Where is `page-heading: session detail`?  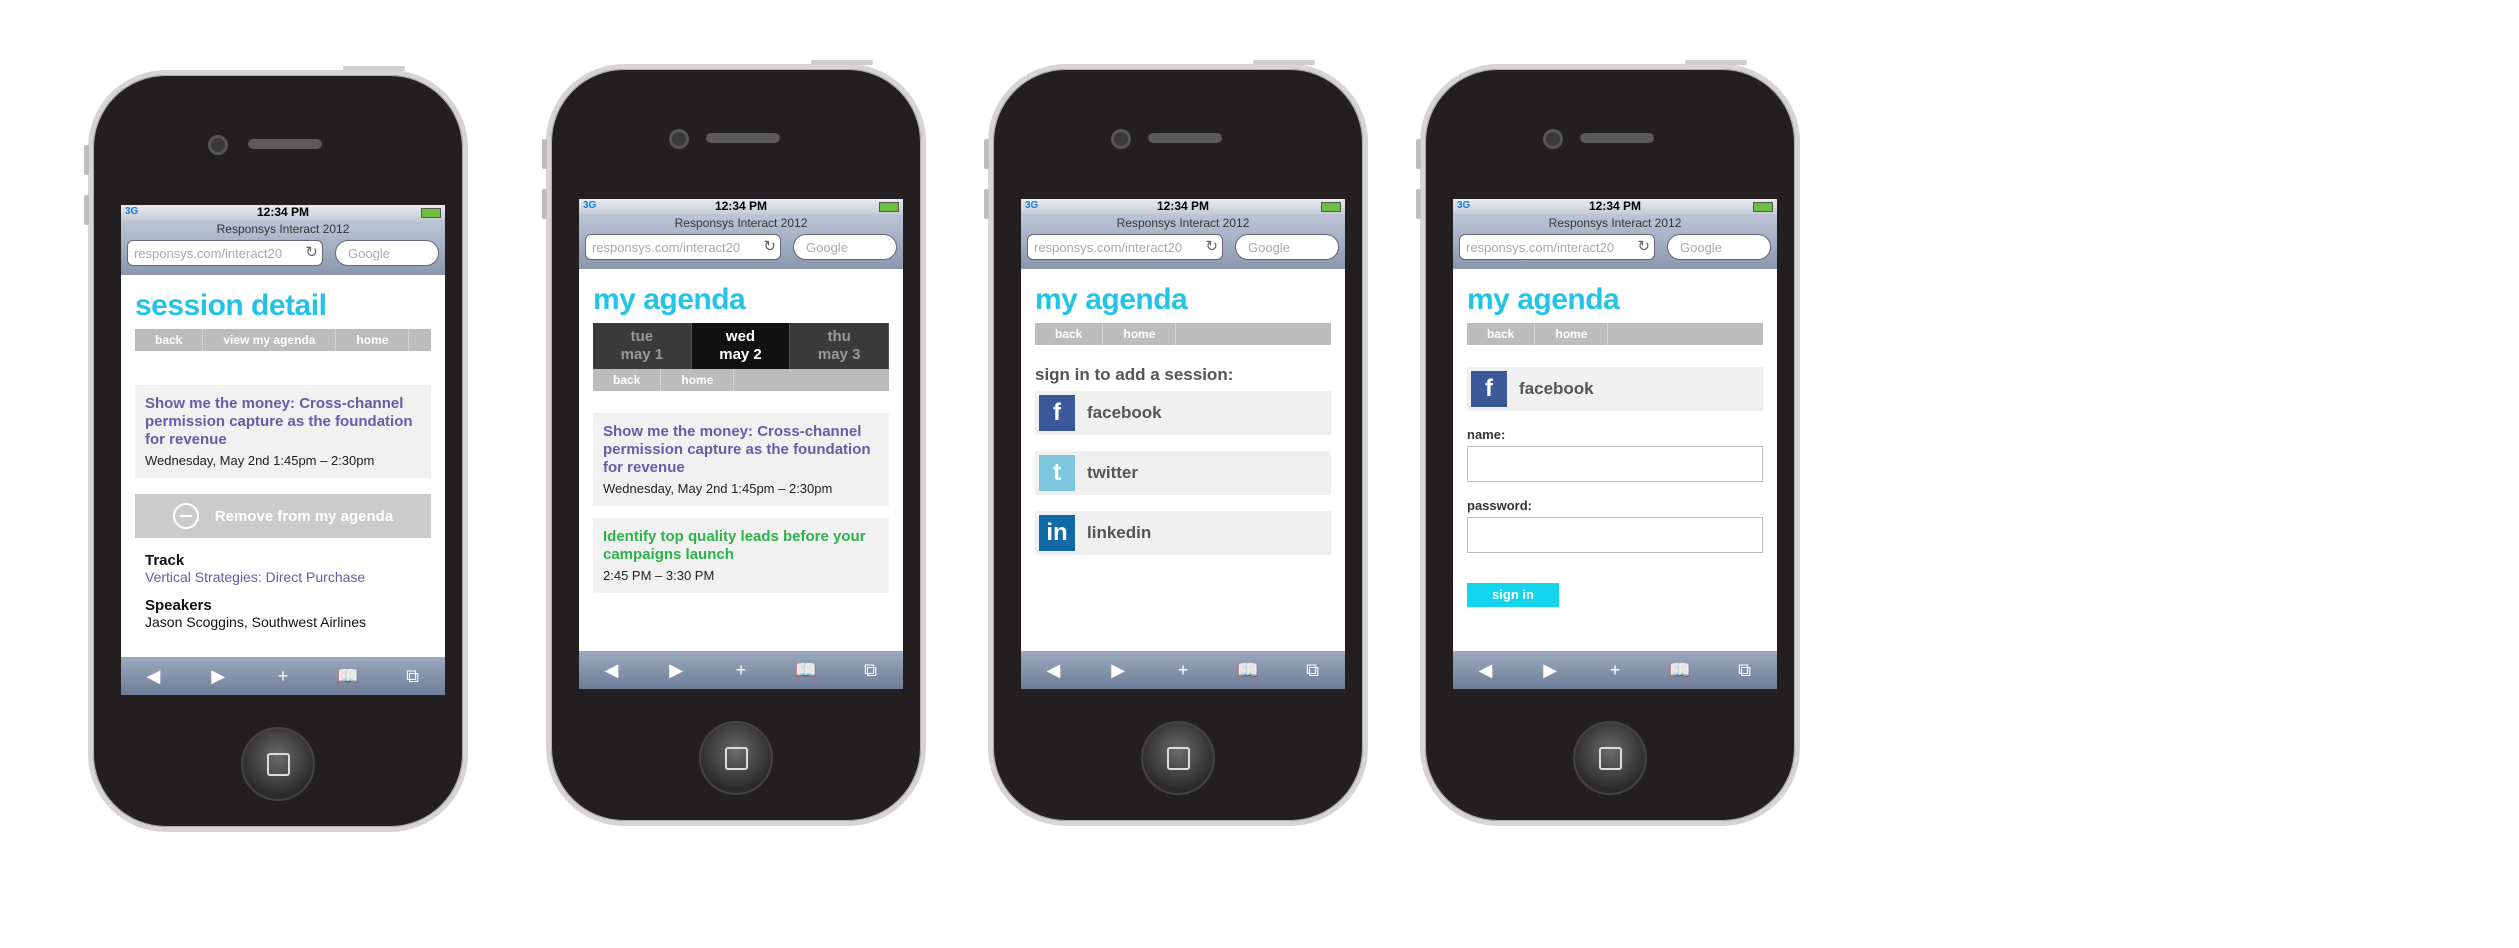 page-heading: session detail is located at coordinates (231, 305).